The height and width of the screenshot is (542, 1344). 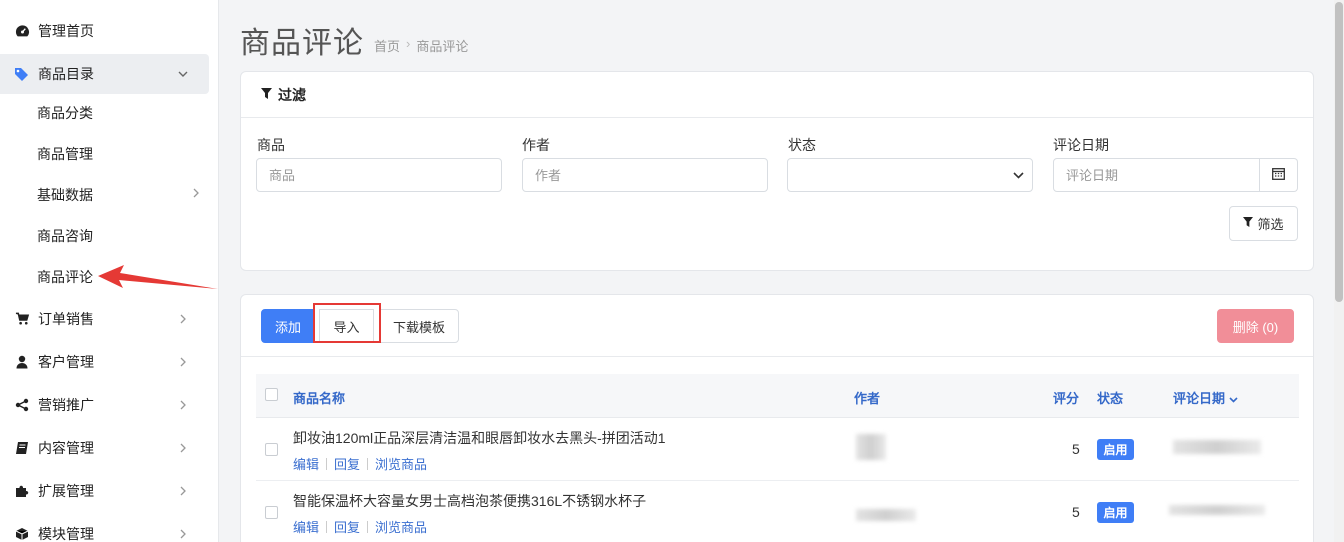 I want to click on sidebar-item-marketing: 营销推广, so click(x=104, y=405).